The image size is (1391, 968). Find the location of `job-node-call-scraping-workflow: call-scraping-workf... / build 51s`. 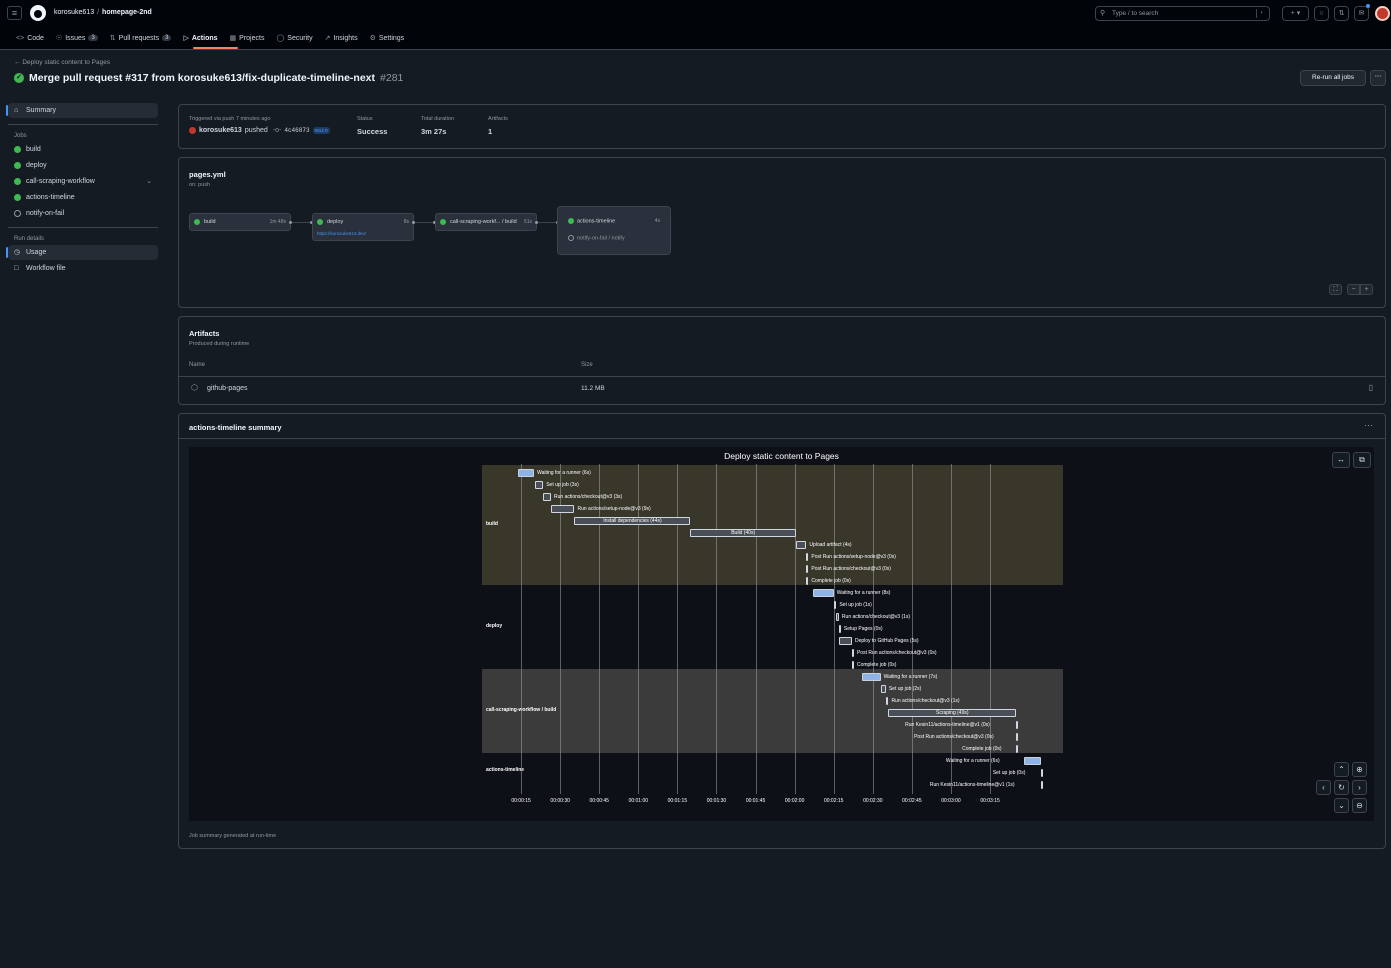

job-node-call-scraping-workflow: call-scraping-workf... / build 51s is located at coordinates (486, 222).